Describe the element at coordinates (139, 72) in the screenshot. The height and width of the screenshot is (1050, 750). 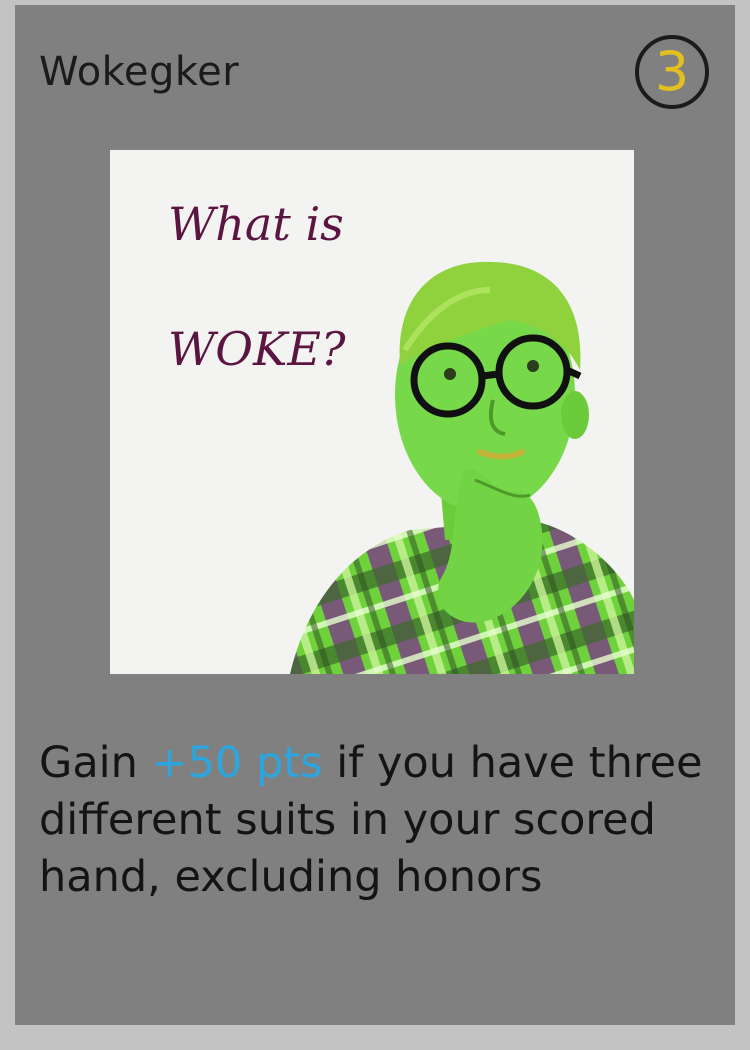
I see `card-title: Wokegker` at that location.